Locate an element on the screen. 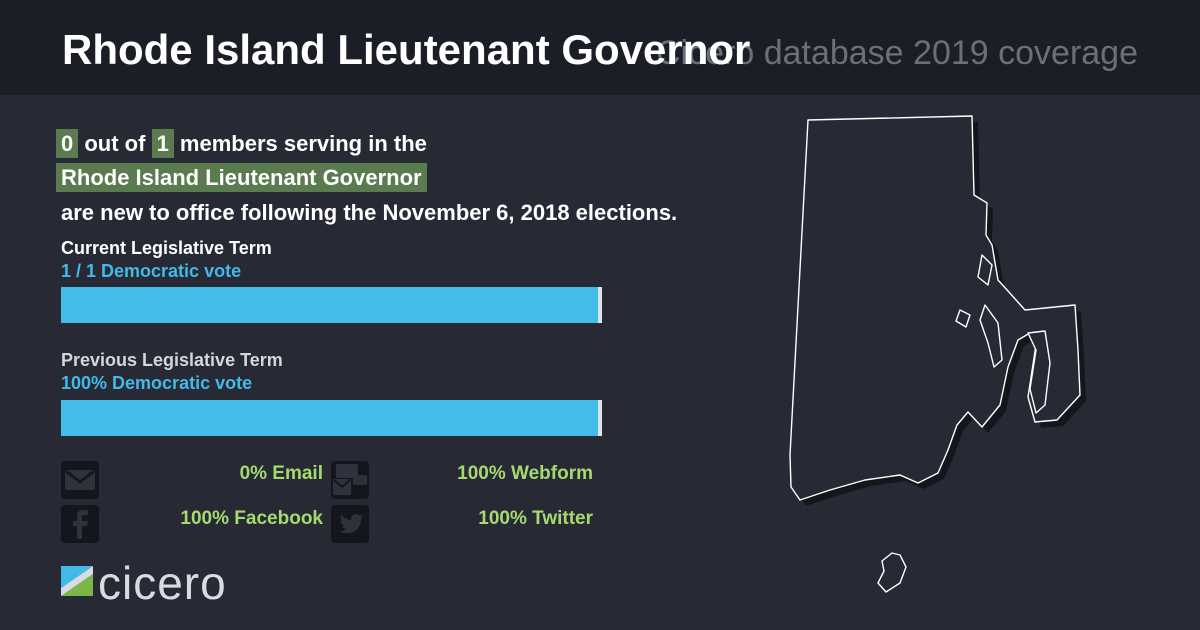  summary-line-2: Rhode Island Lieutenant Governor is located at coordinates (241, 177).